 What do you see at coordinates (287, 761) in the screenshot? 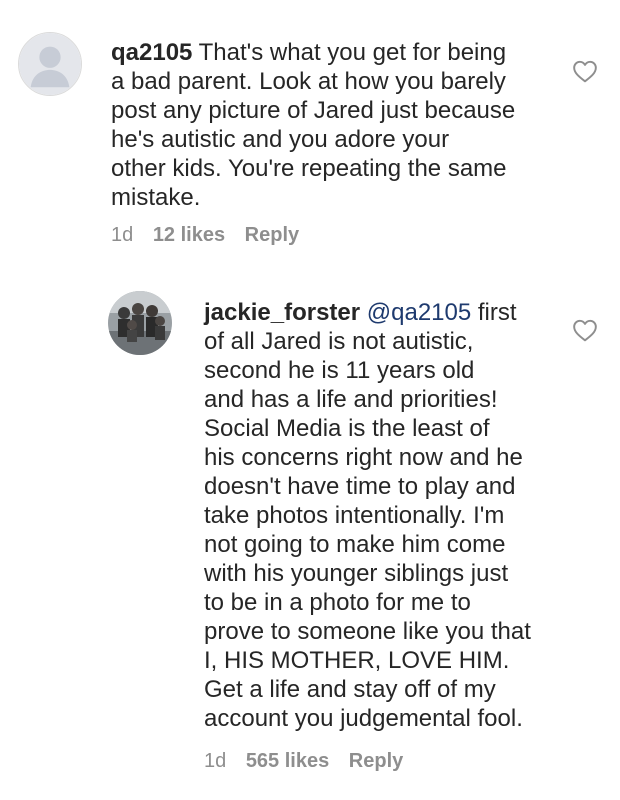
I see `likes-count: 565 likes` at bounding box center [287, 761].